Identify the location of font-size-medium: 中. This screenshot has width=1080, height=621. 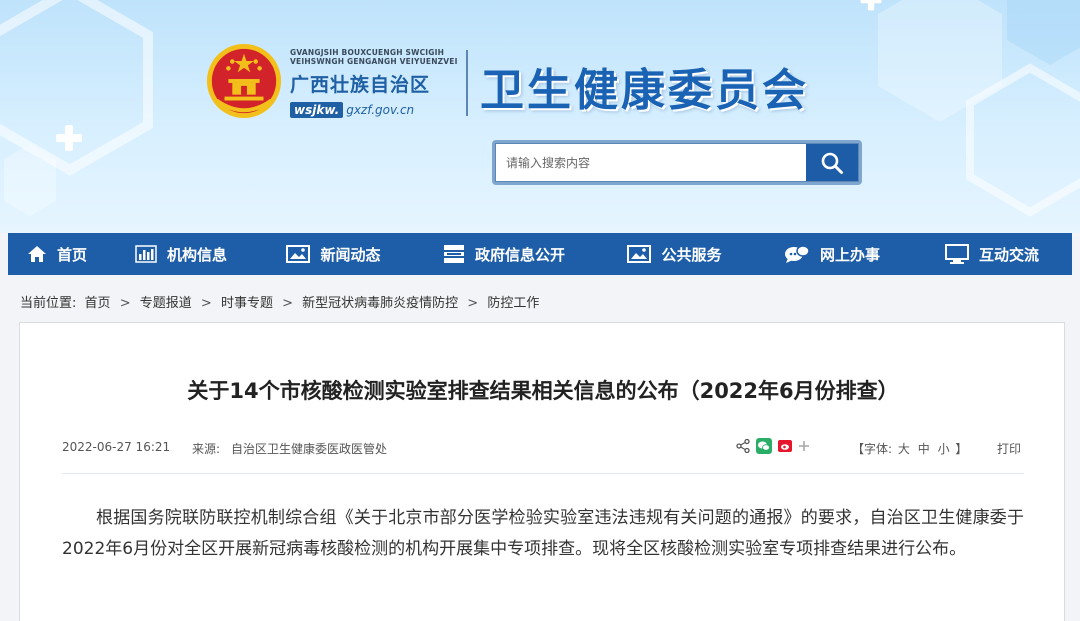
(924, 449).